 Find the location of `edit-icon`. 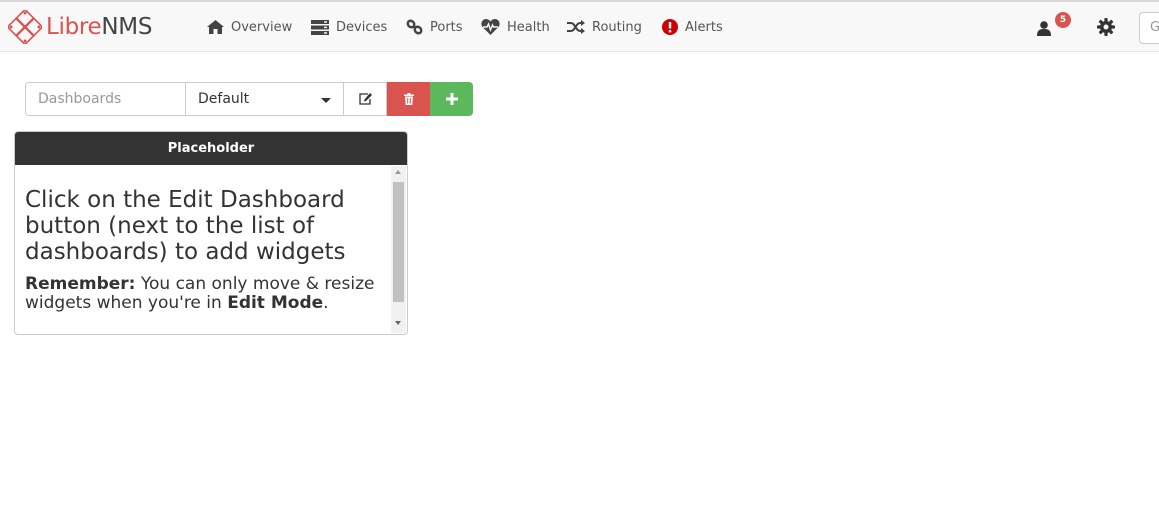

edit-icon is located at coordinates (365, 99).